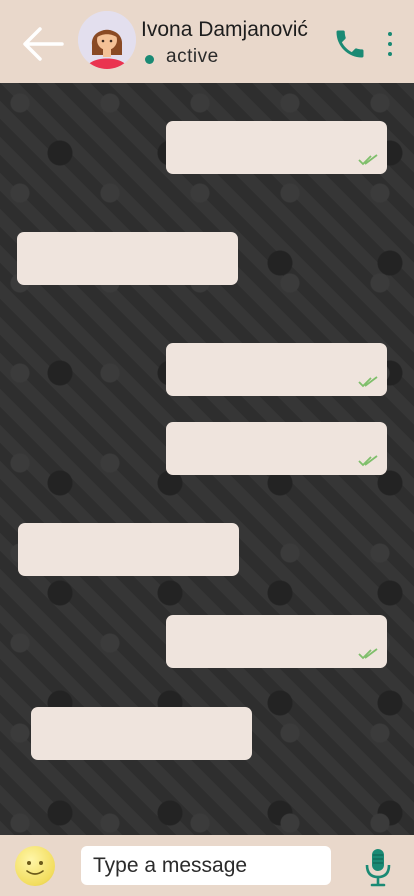  I want to click on back-arrow-icon, so click(43, 44).